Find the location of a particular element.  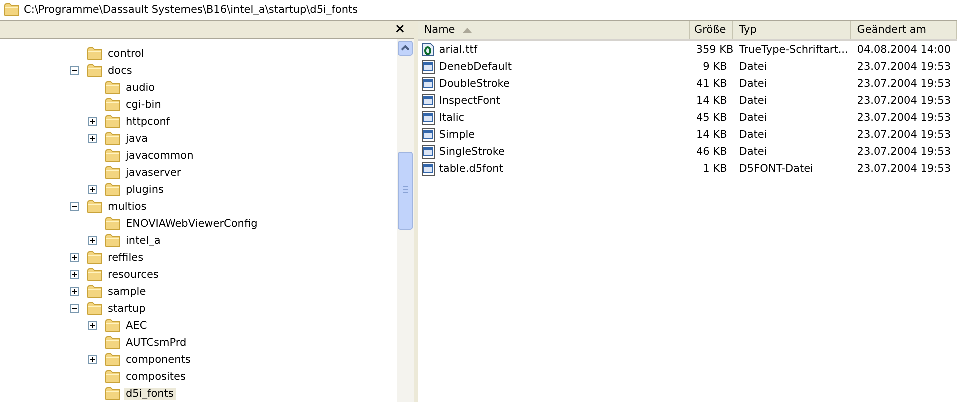

folder-label: docs is located at coordinates (120, 70).